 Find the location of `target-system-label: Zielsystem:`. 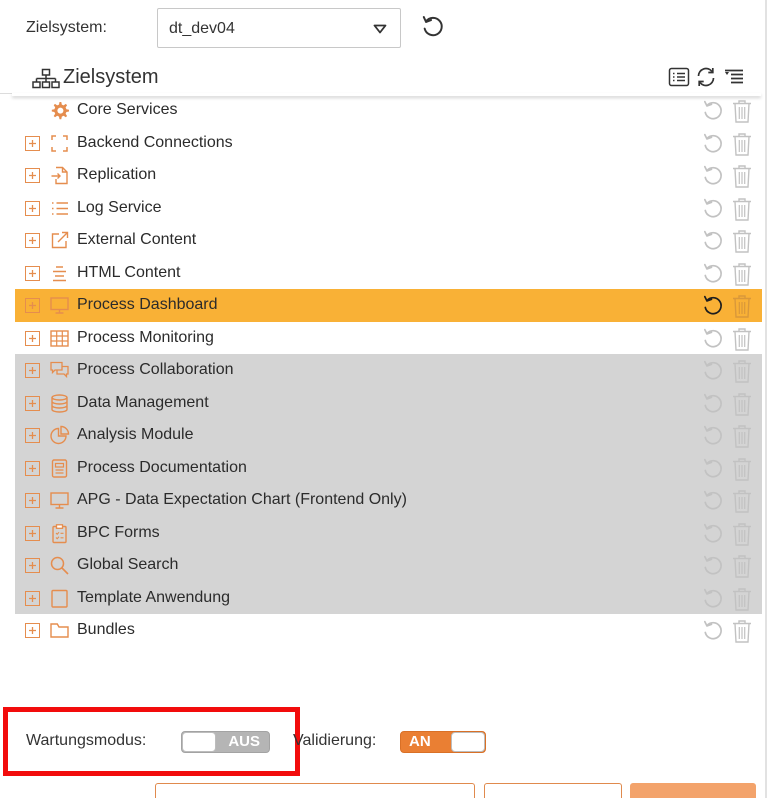

target-system-label: Zielsystem: is located at coordinates (66, 27).